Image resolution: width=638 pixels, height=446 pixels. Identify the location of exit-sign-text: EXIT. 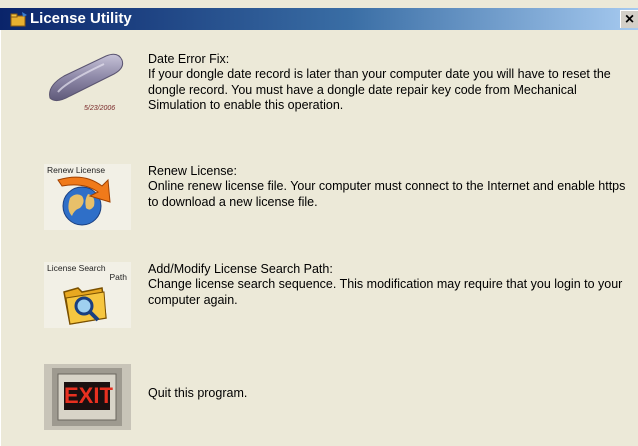
(88, 395).